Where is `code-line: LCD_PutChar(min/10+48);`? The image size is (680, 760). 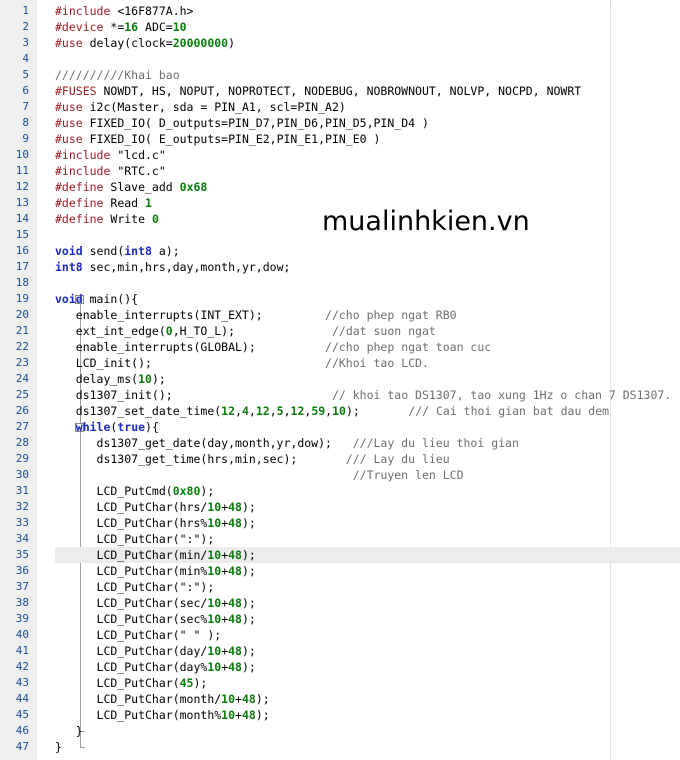
code-line: LCD_PutChar(min/10+48); is located at coordinates (155, 555).